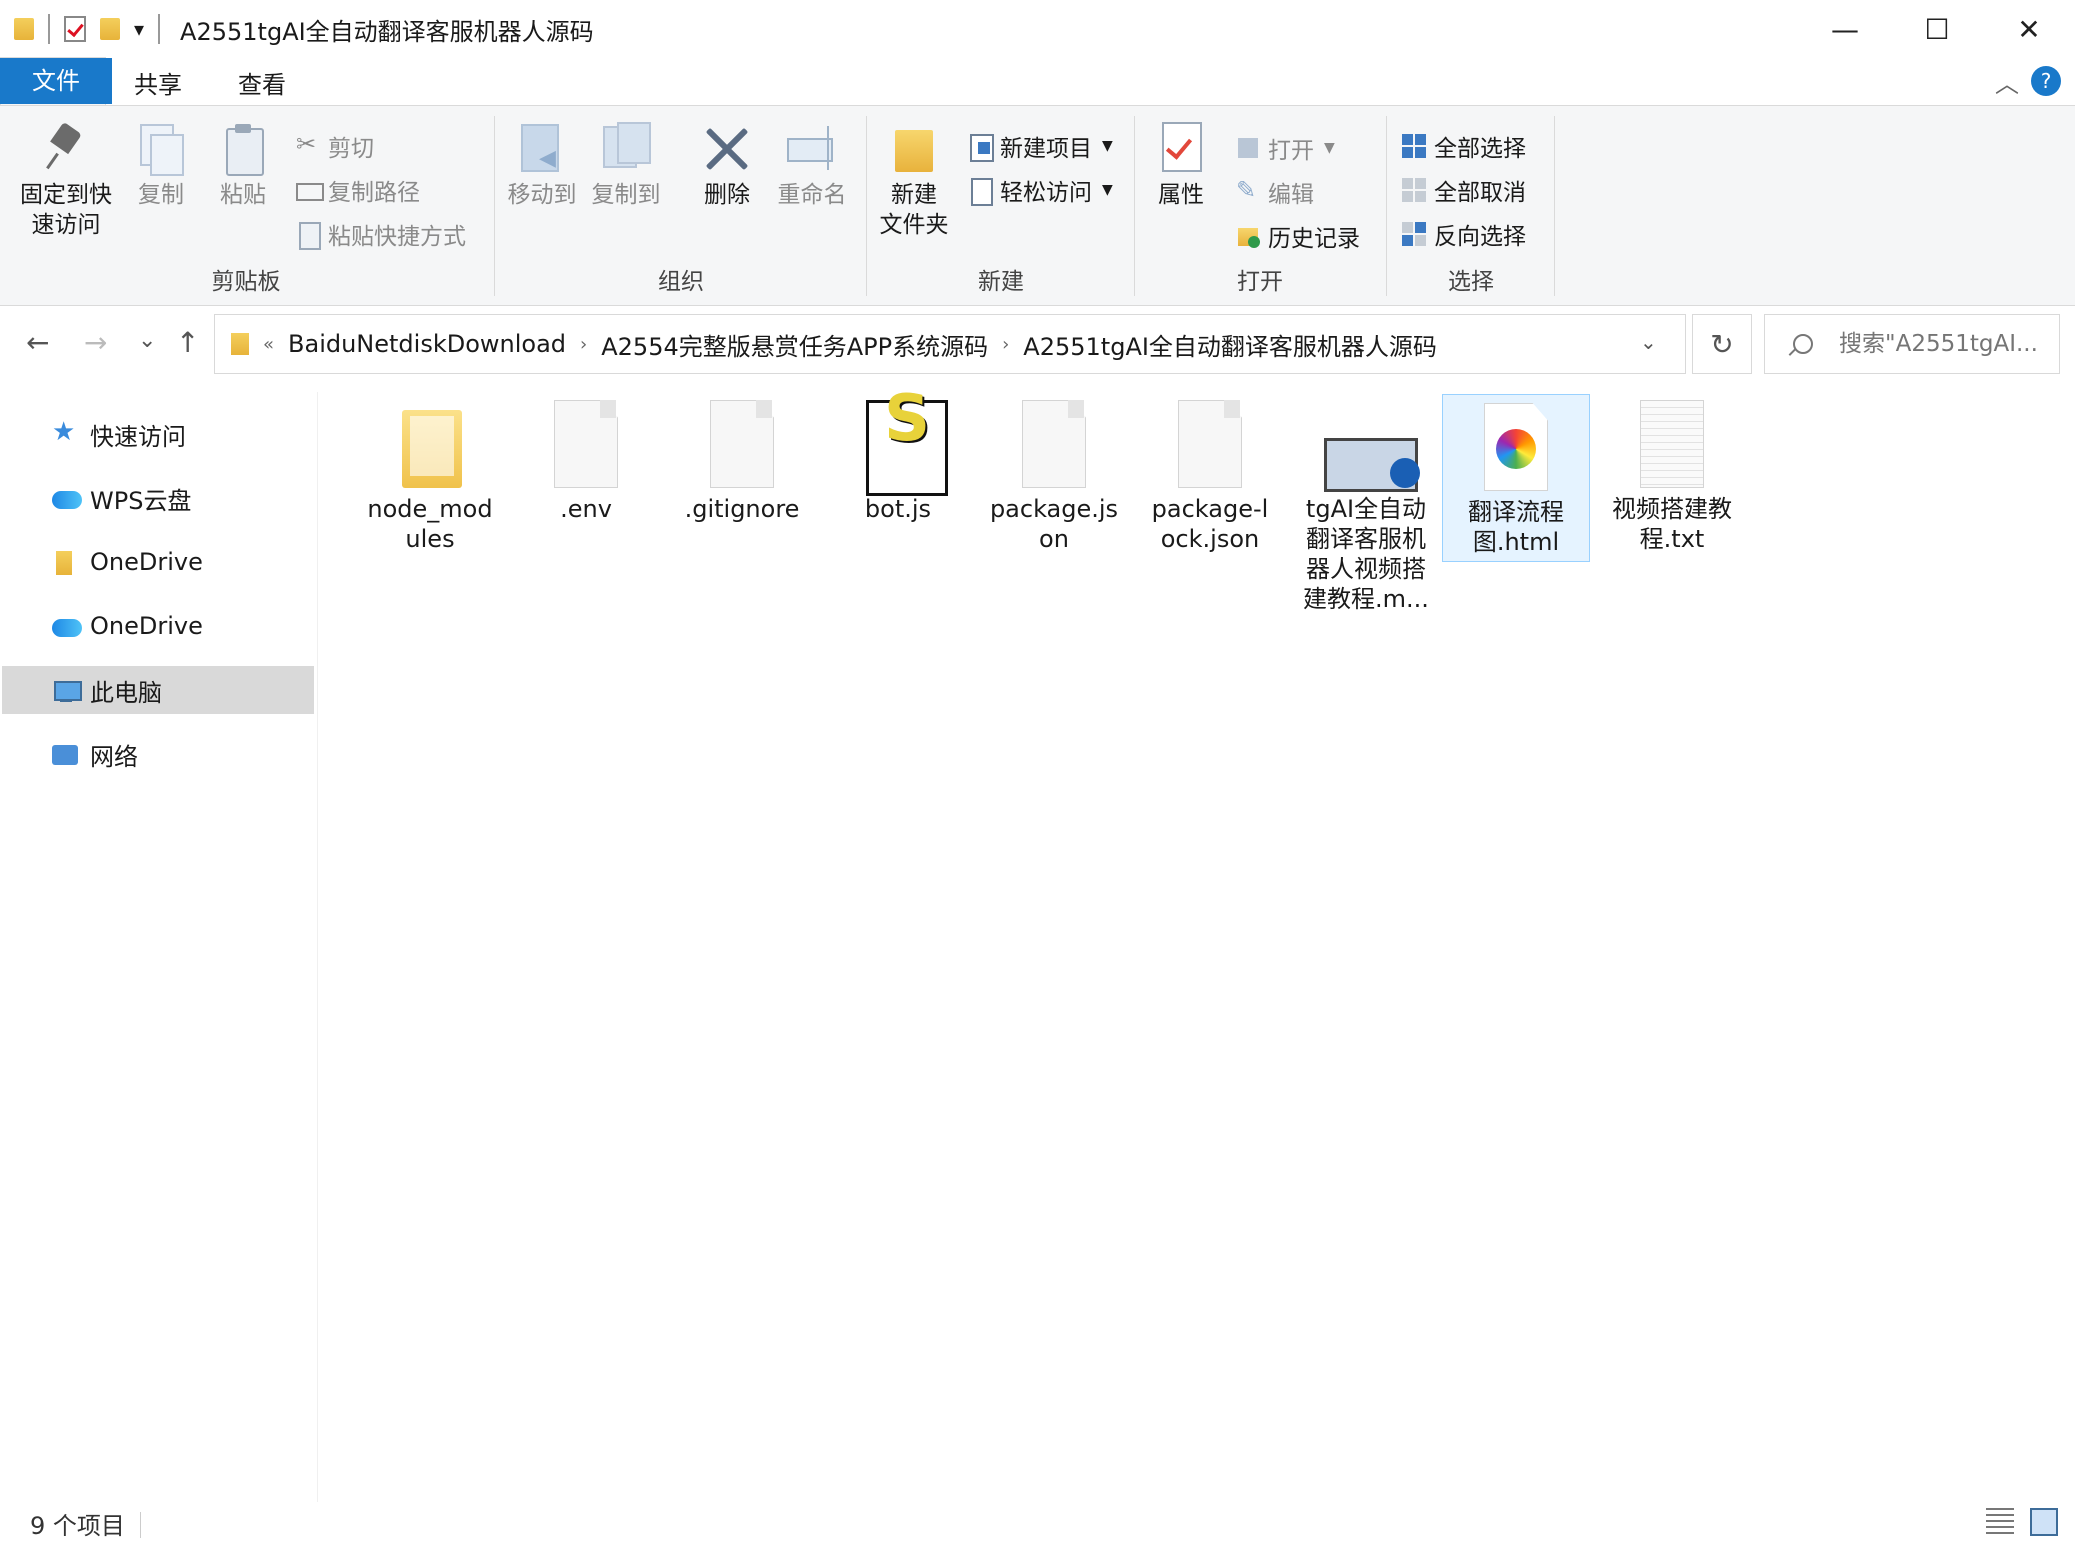 The width and height of the screenshot is (2075, 1547). I want to click on sidebar-item-onedrive: OneDrive, so click(158, 626).